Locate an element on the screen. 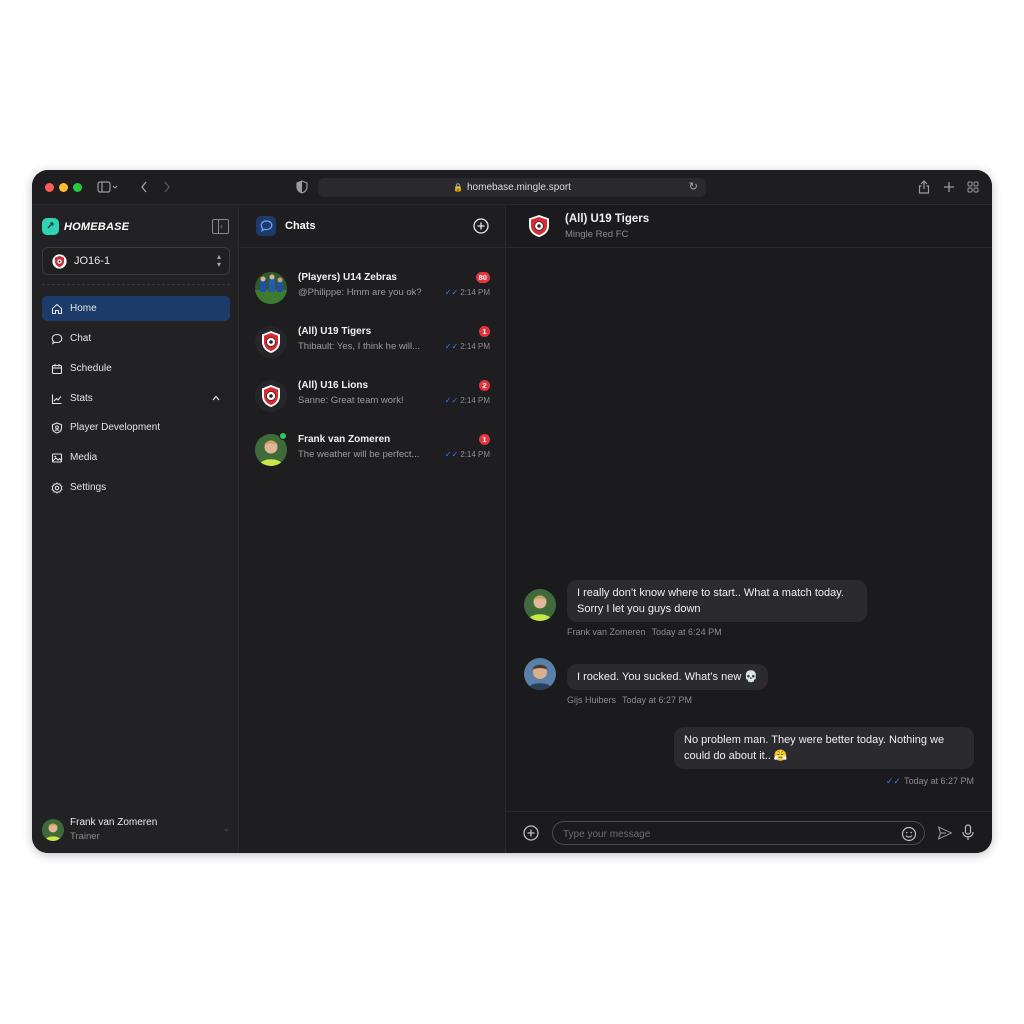 Image resolution: width=1024 pixels, height=1024 pixels. forward-icon is located at coordinates (167, 187).